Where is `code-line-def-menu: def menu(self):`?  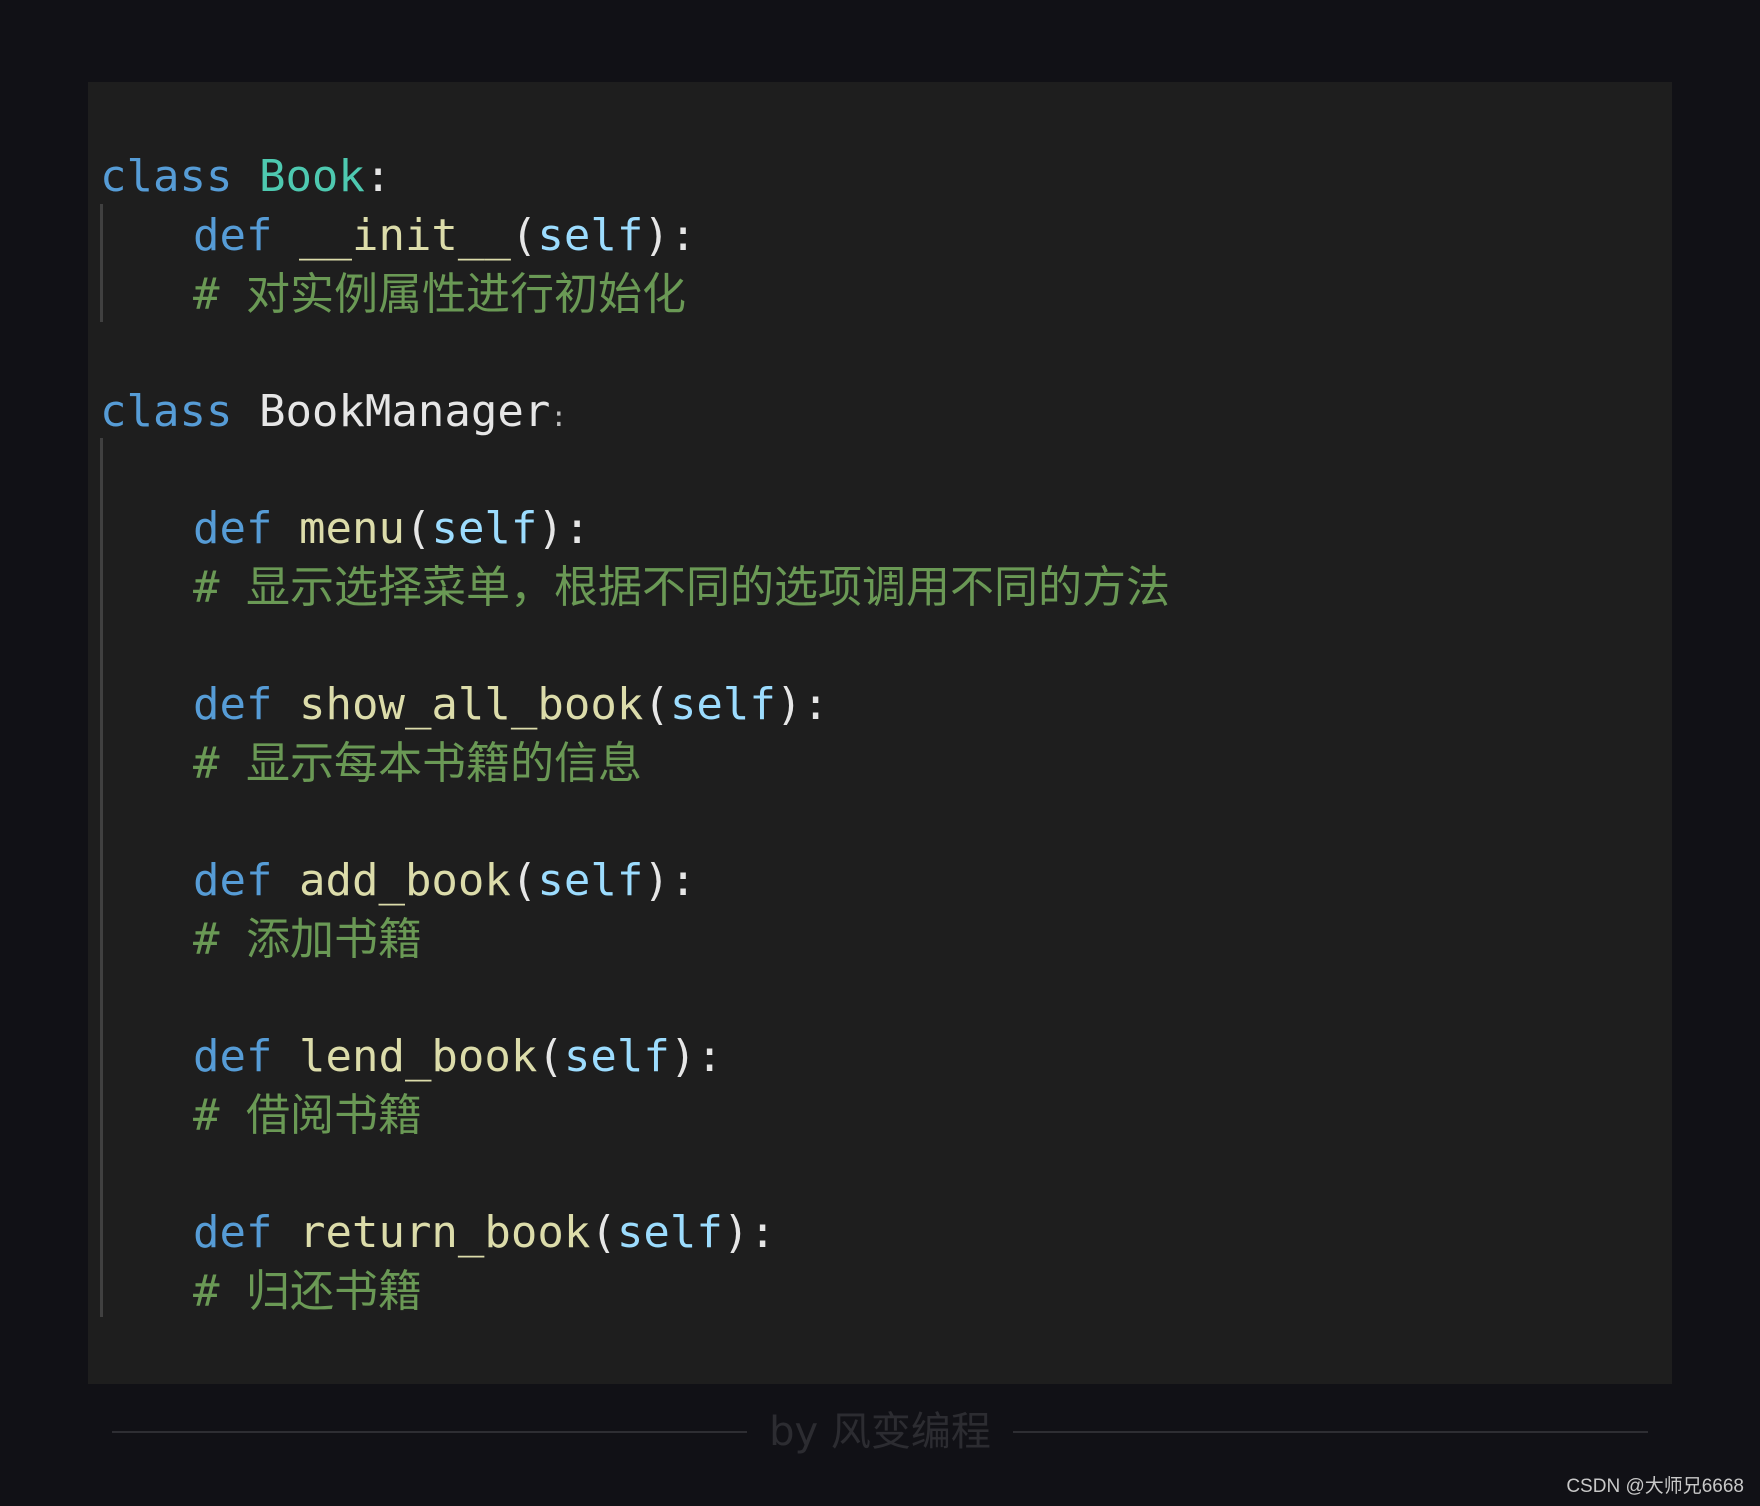 code-line-def-menu: def menu(self): is located at coordinates (391, 529).